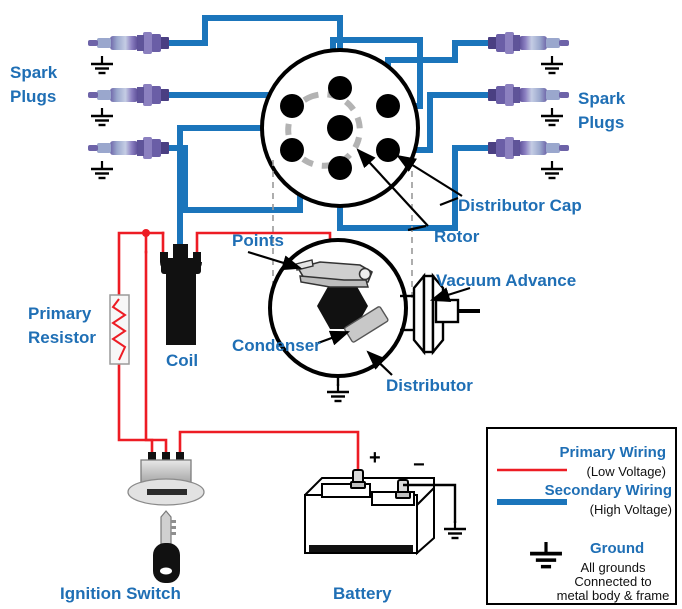 The width and height of the screenshot is (682, 609). What do you see at coordinates (119, 329) in the screenshot?
I see `primary-resistor` at bounding box center [119, 329].